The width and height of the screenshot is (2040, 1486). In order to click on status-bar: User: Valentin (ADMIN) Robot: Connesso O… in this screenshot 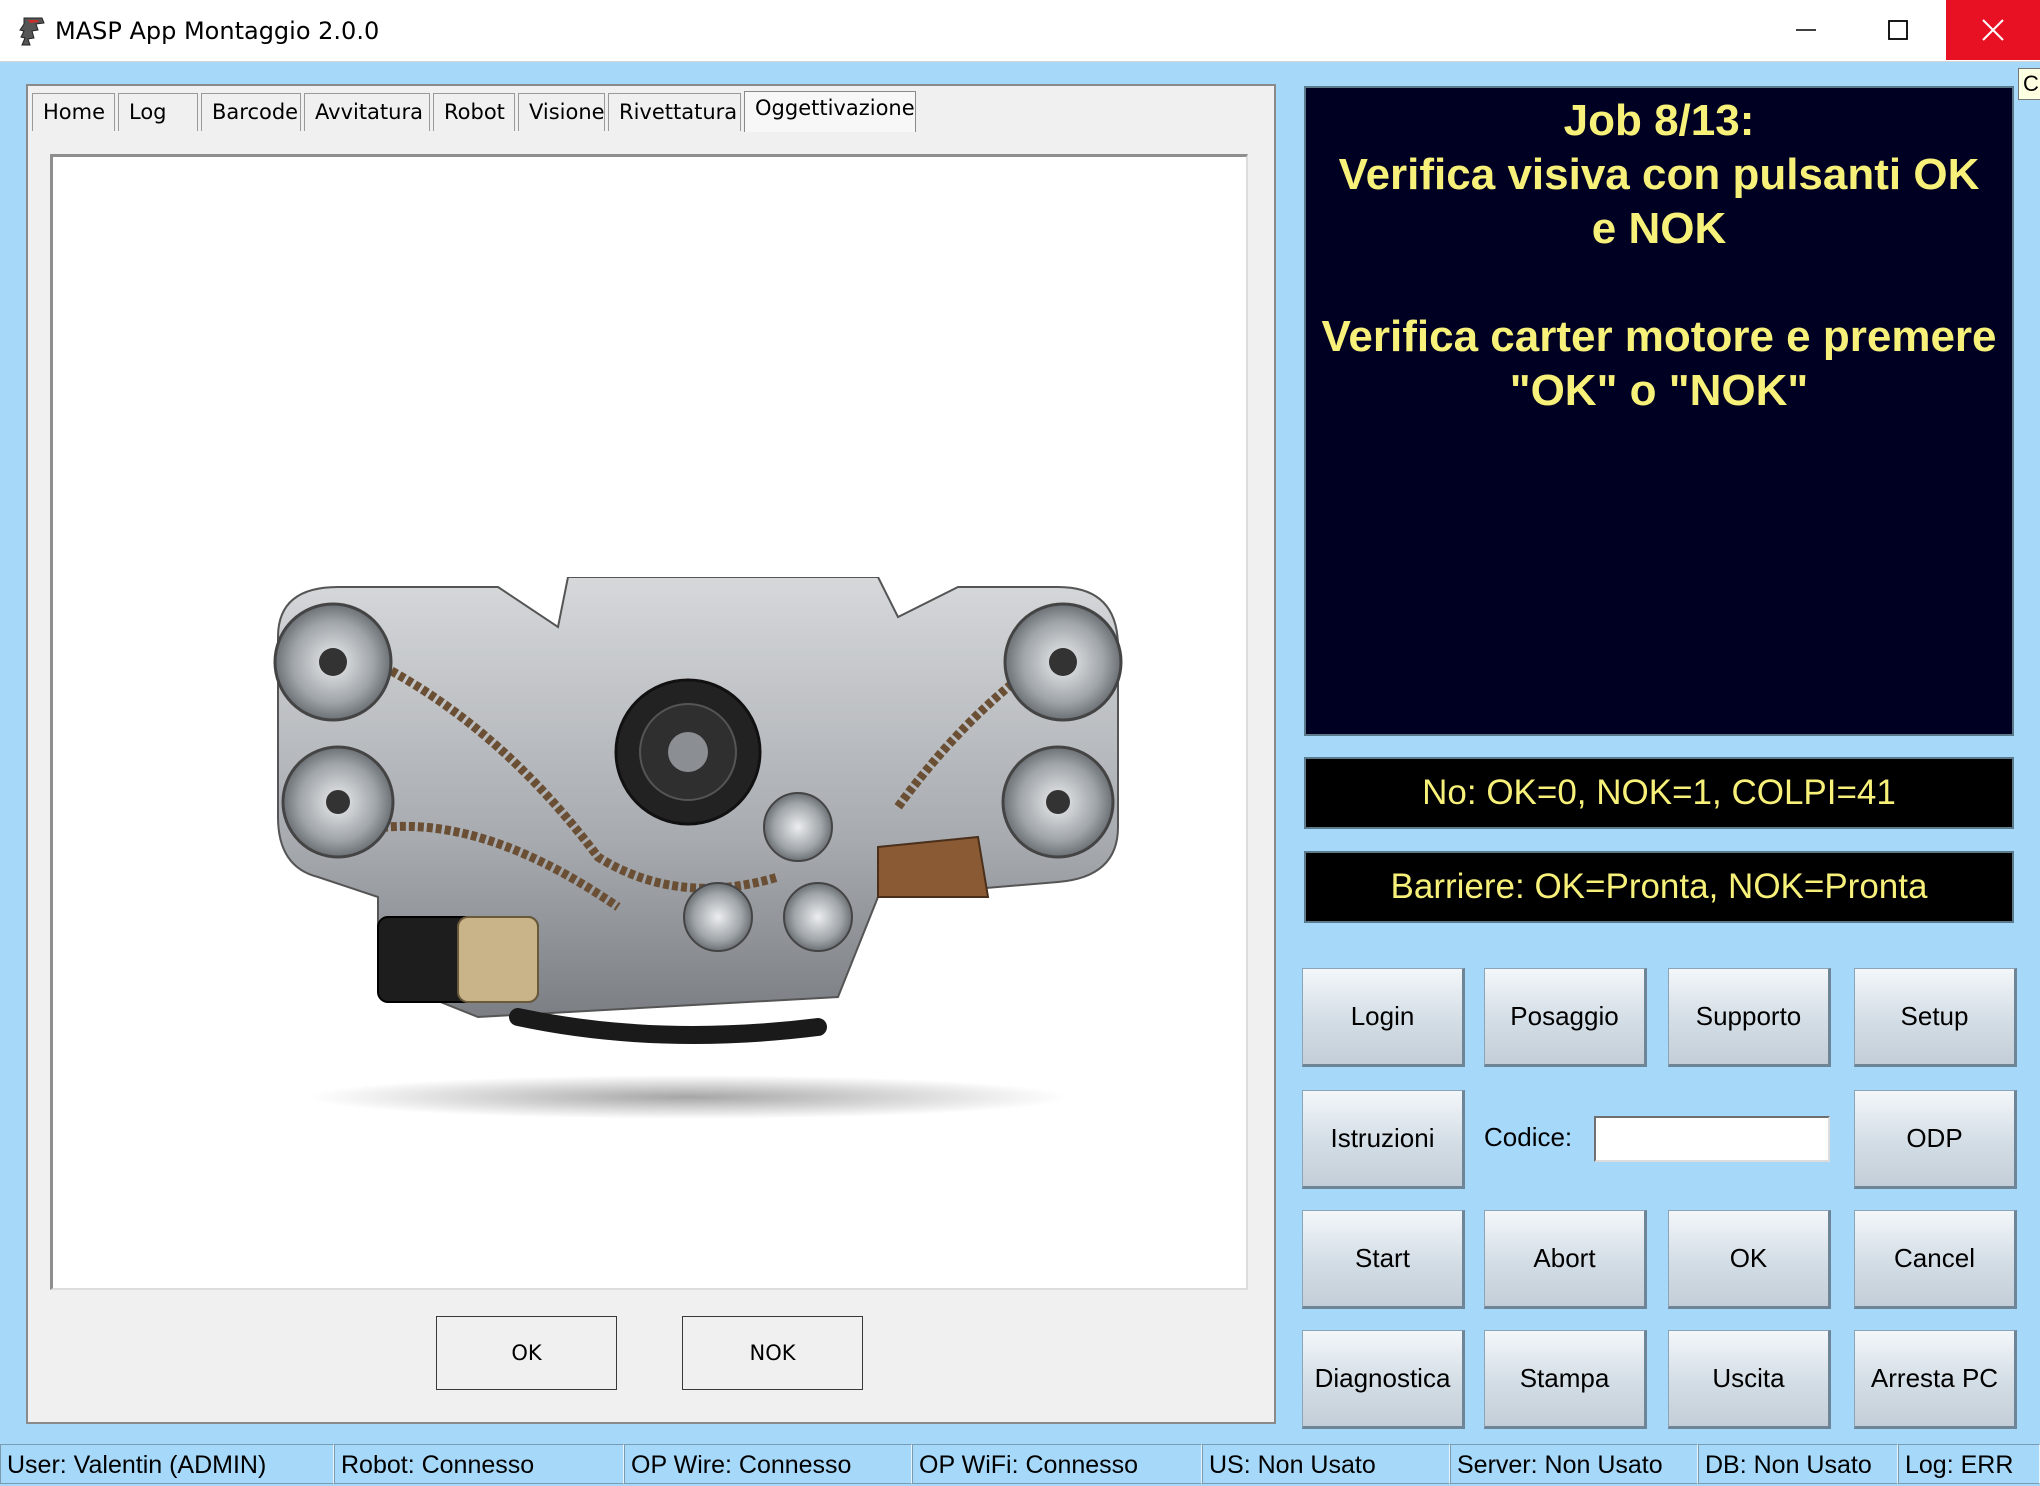, I will do `click(1020, 1464)`.